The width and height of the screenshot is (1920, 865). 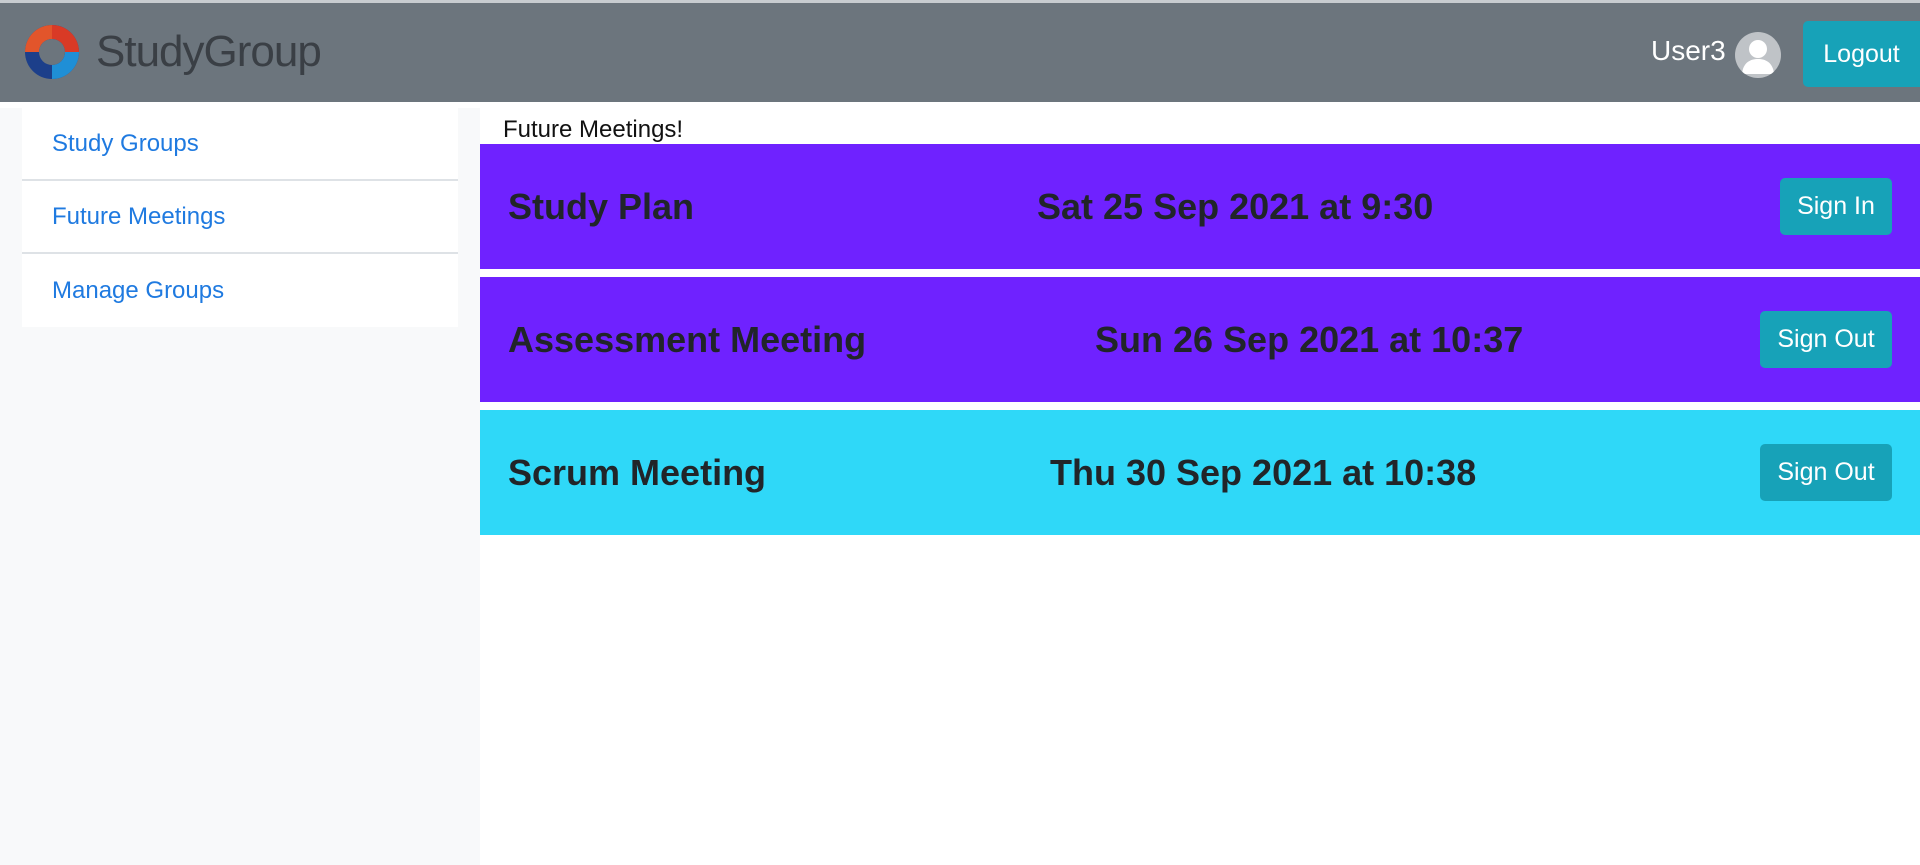 I want to click on meeting-title: Scrum Meeting, so click(x=637, y=472).